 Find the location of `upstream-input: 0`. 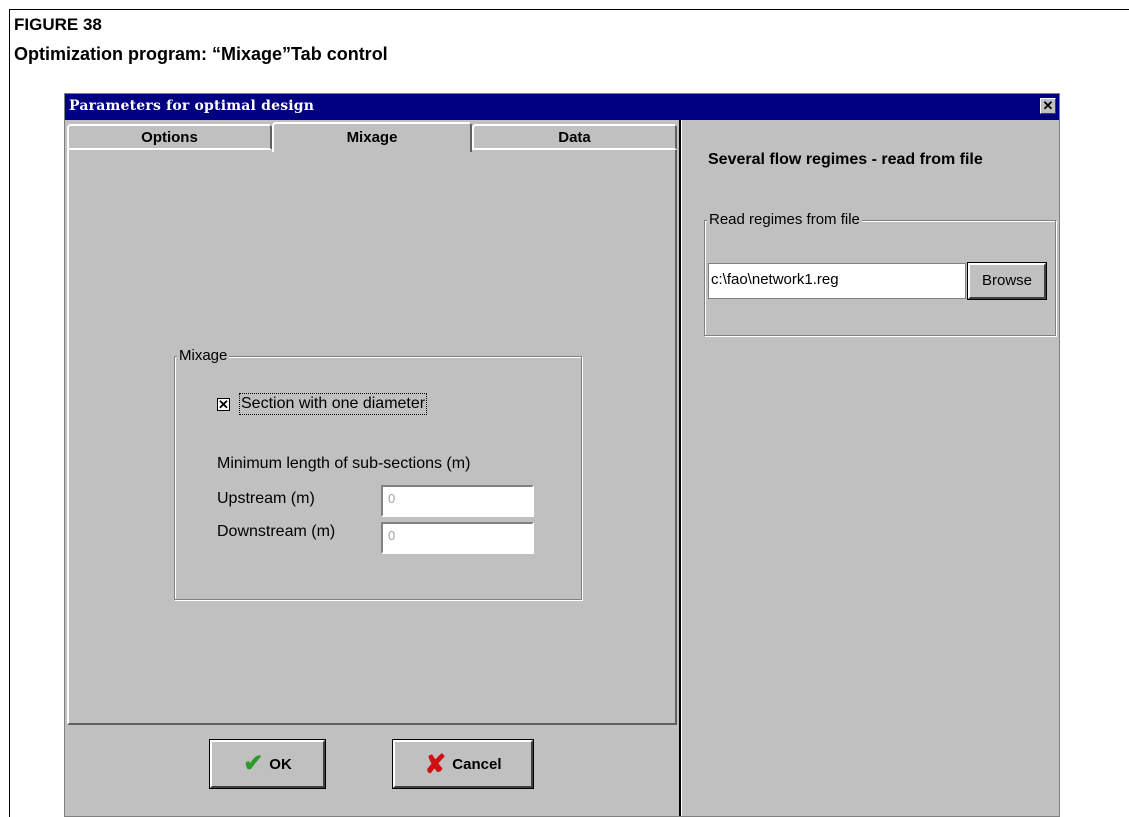

upstream-input: 0 is located at coordinates (457, 501).